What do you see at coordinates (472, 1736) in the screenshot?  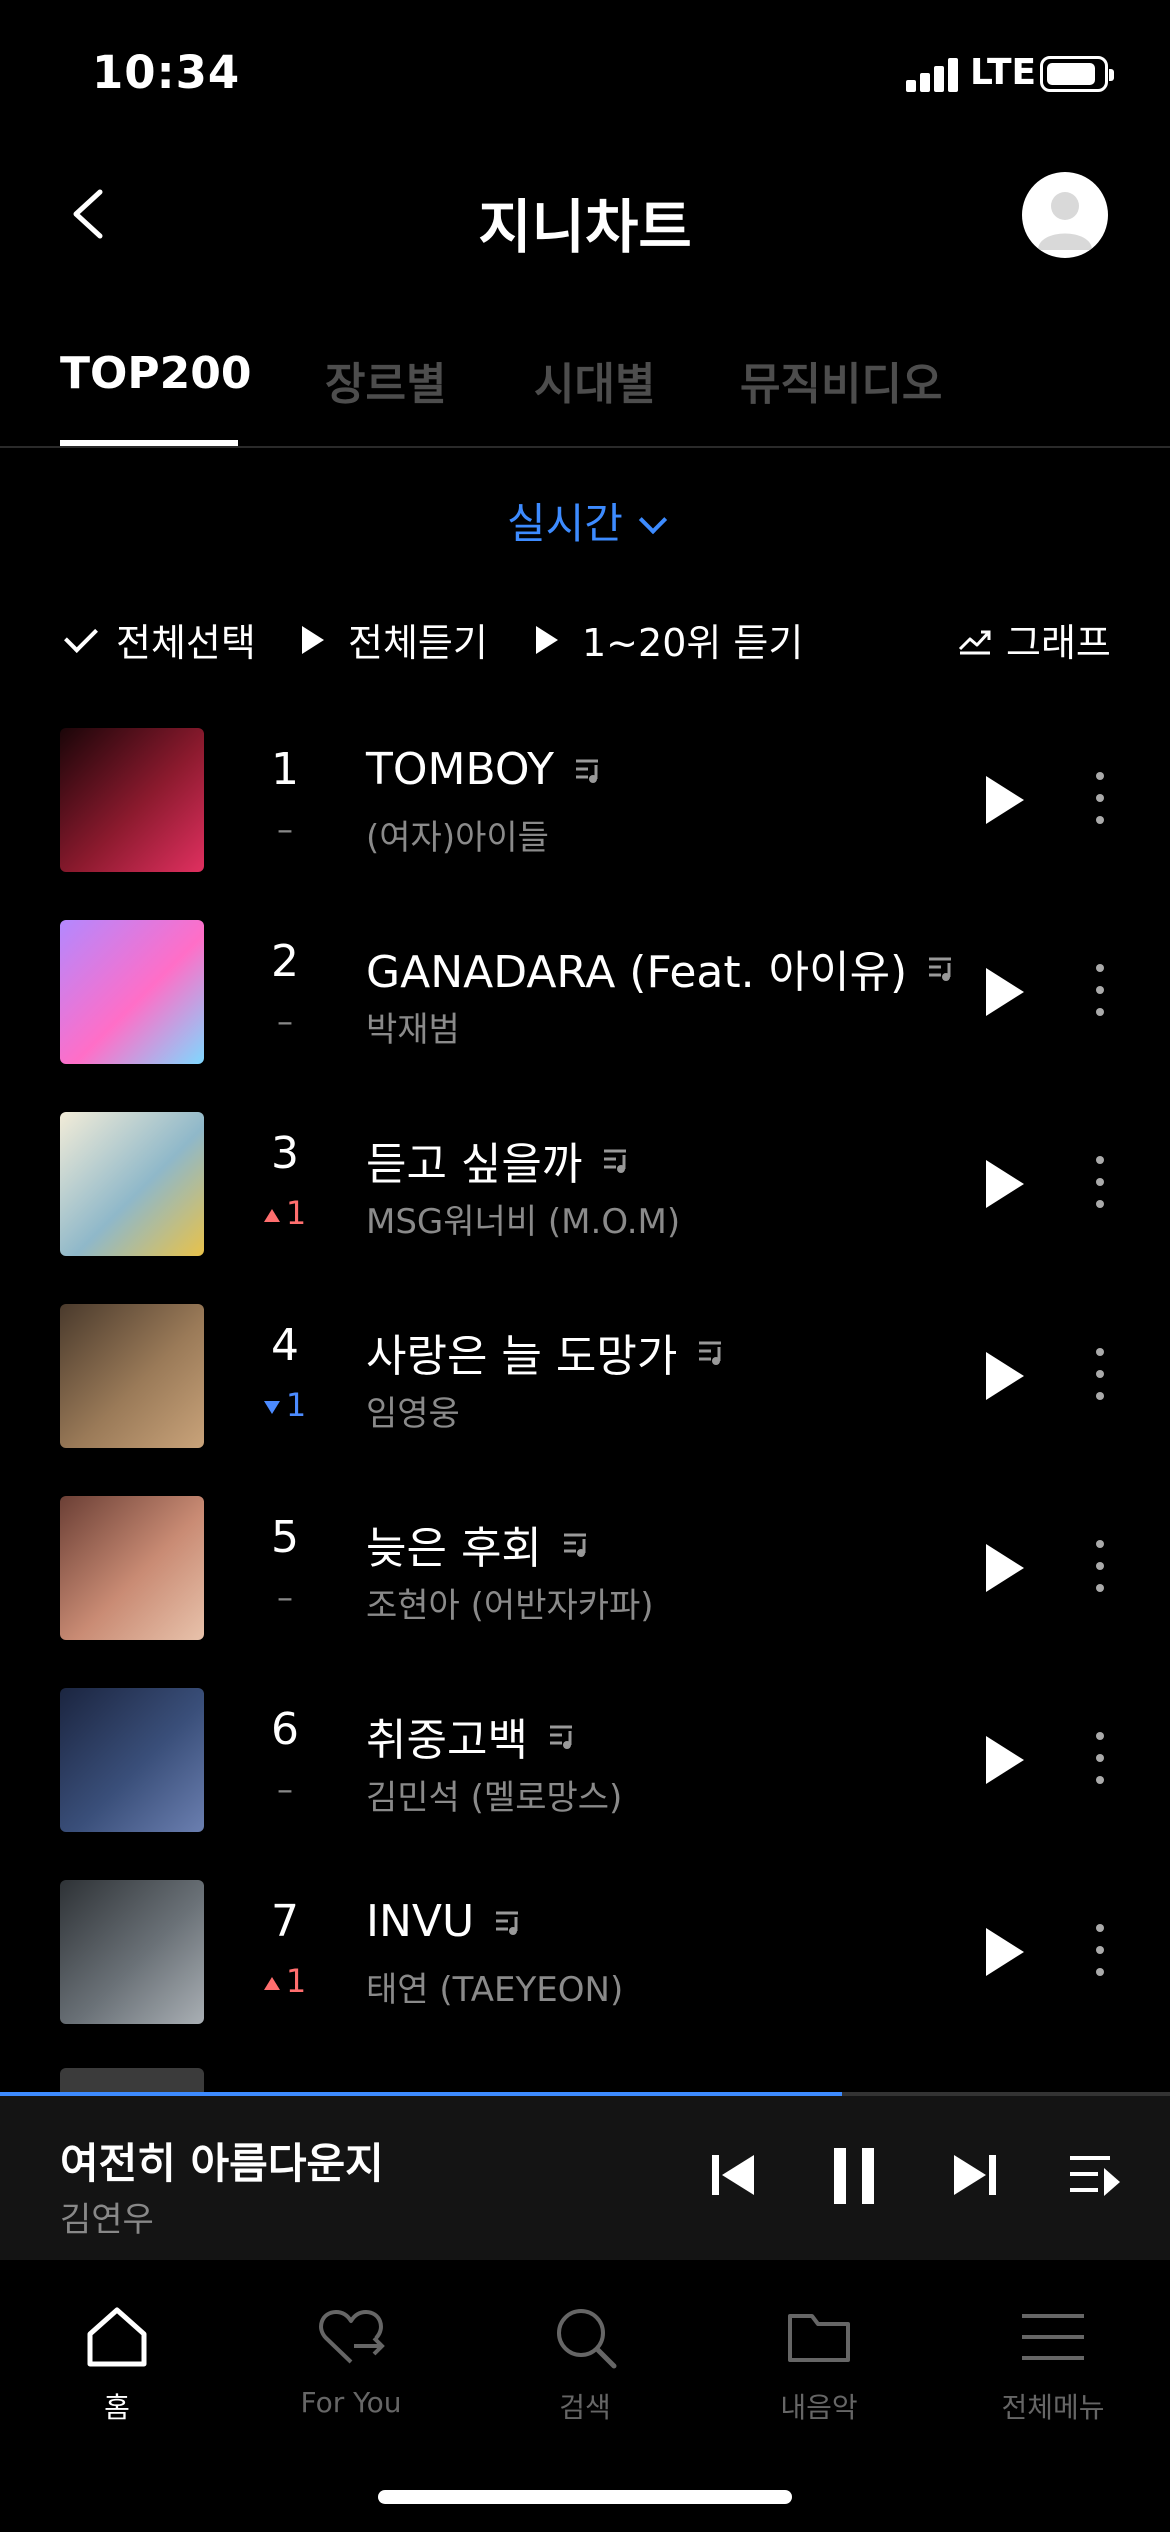 I see `song-title: 취중고백` at bounding box center [472, 1736].